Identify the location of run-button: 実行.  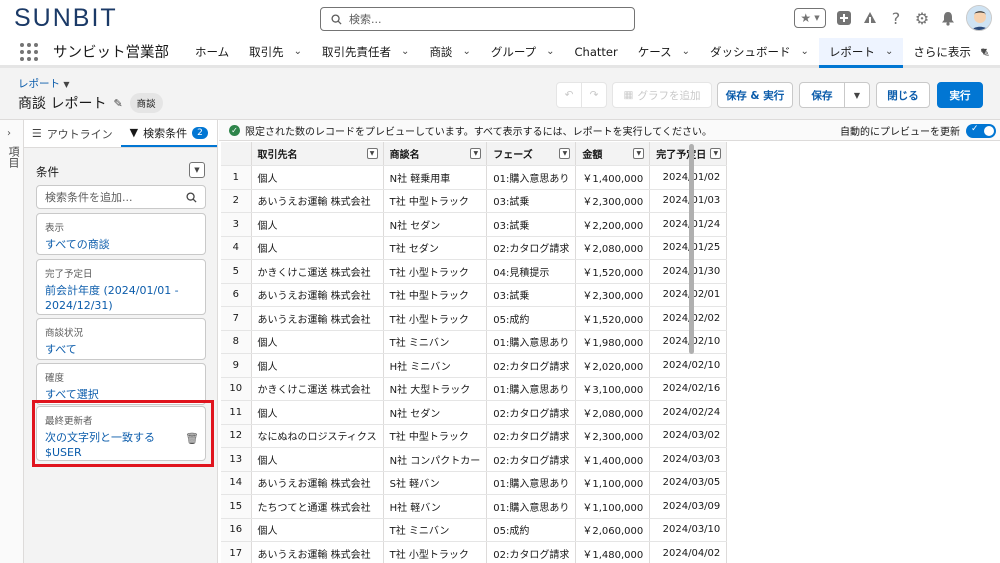
(960, 95).